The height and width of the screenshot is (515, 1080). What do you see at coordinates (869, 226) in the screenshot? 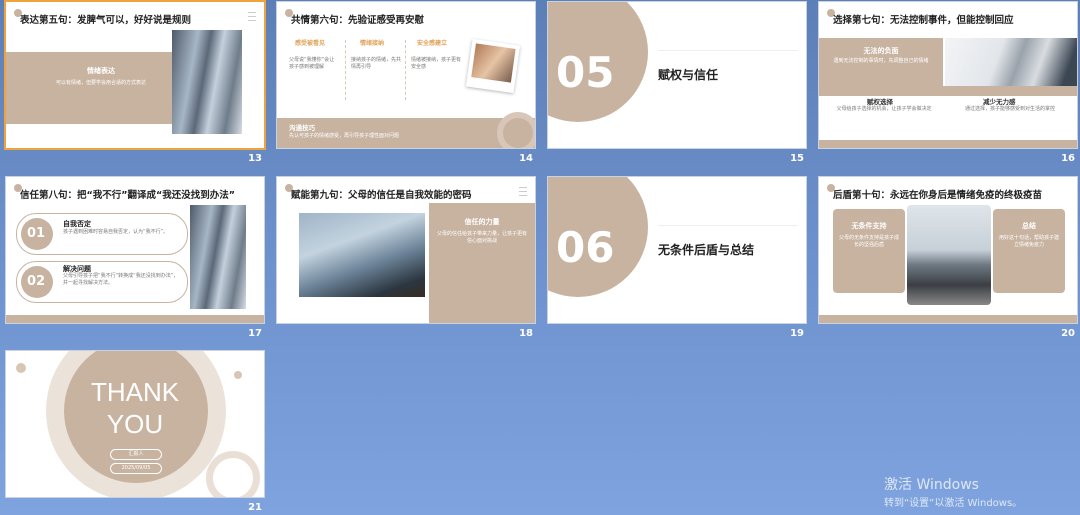
I see `box-title: 无条件支持` at bounding box center [869, 226].